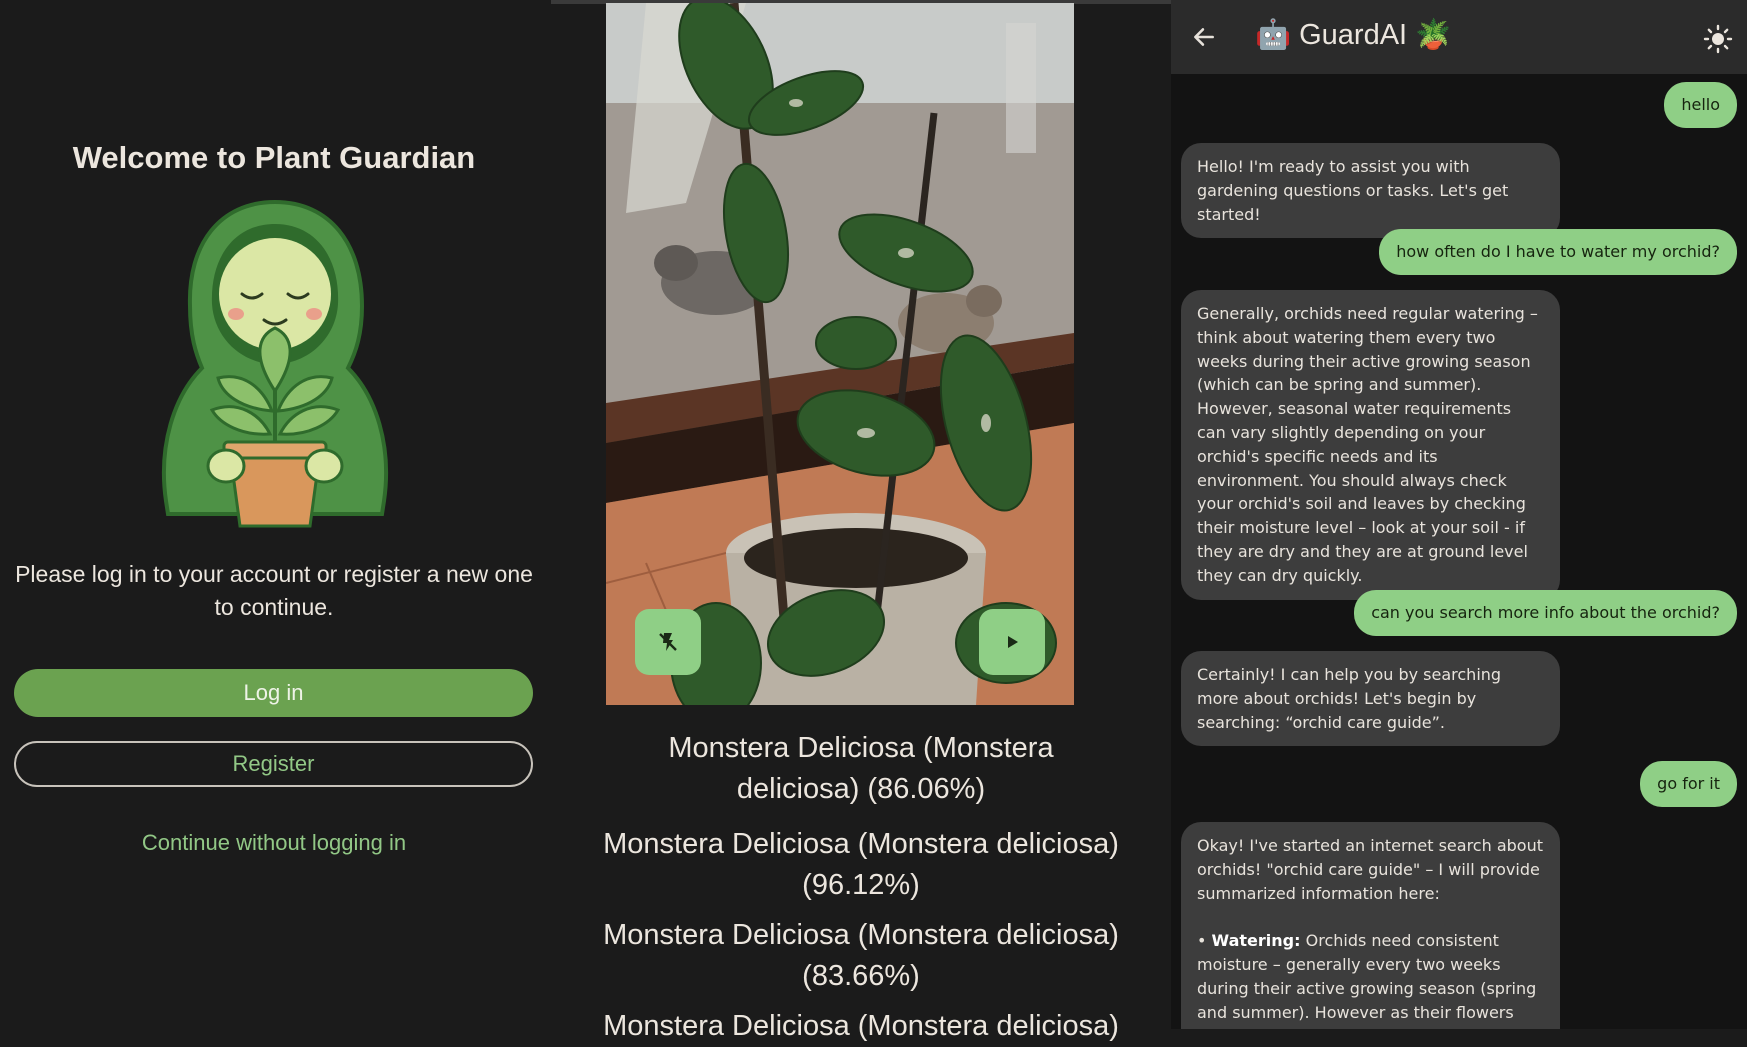  What do you see at coordinates (861, 1026) in the screenshot?
I see `identification-result: Monstera Deliciosa (Monstera deliciosa)` at bounding box center [861, 1026].